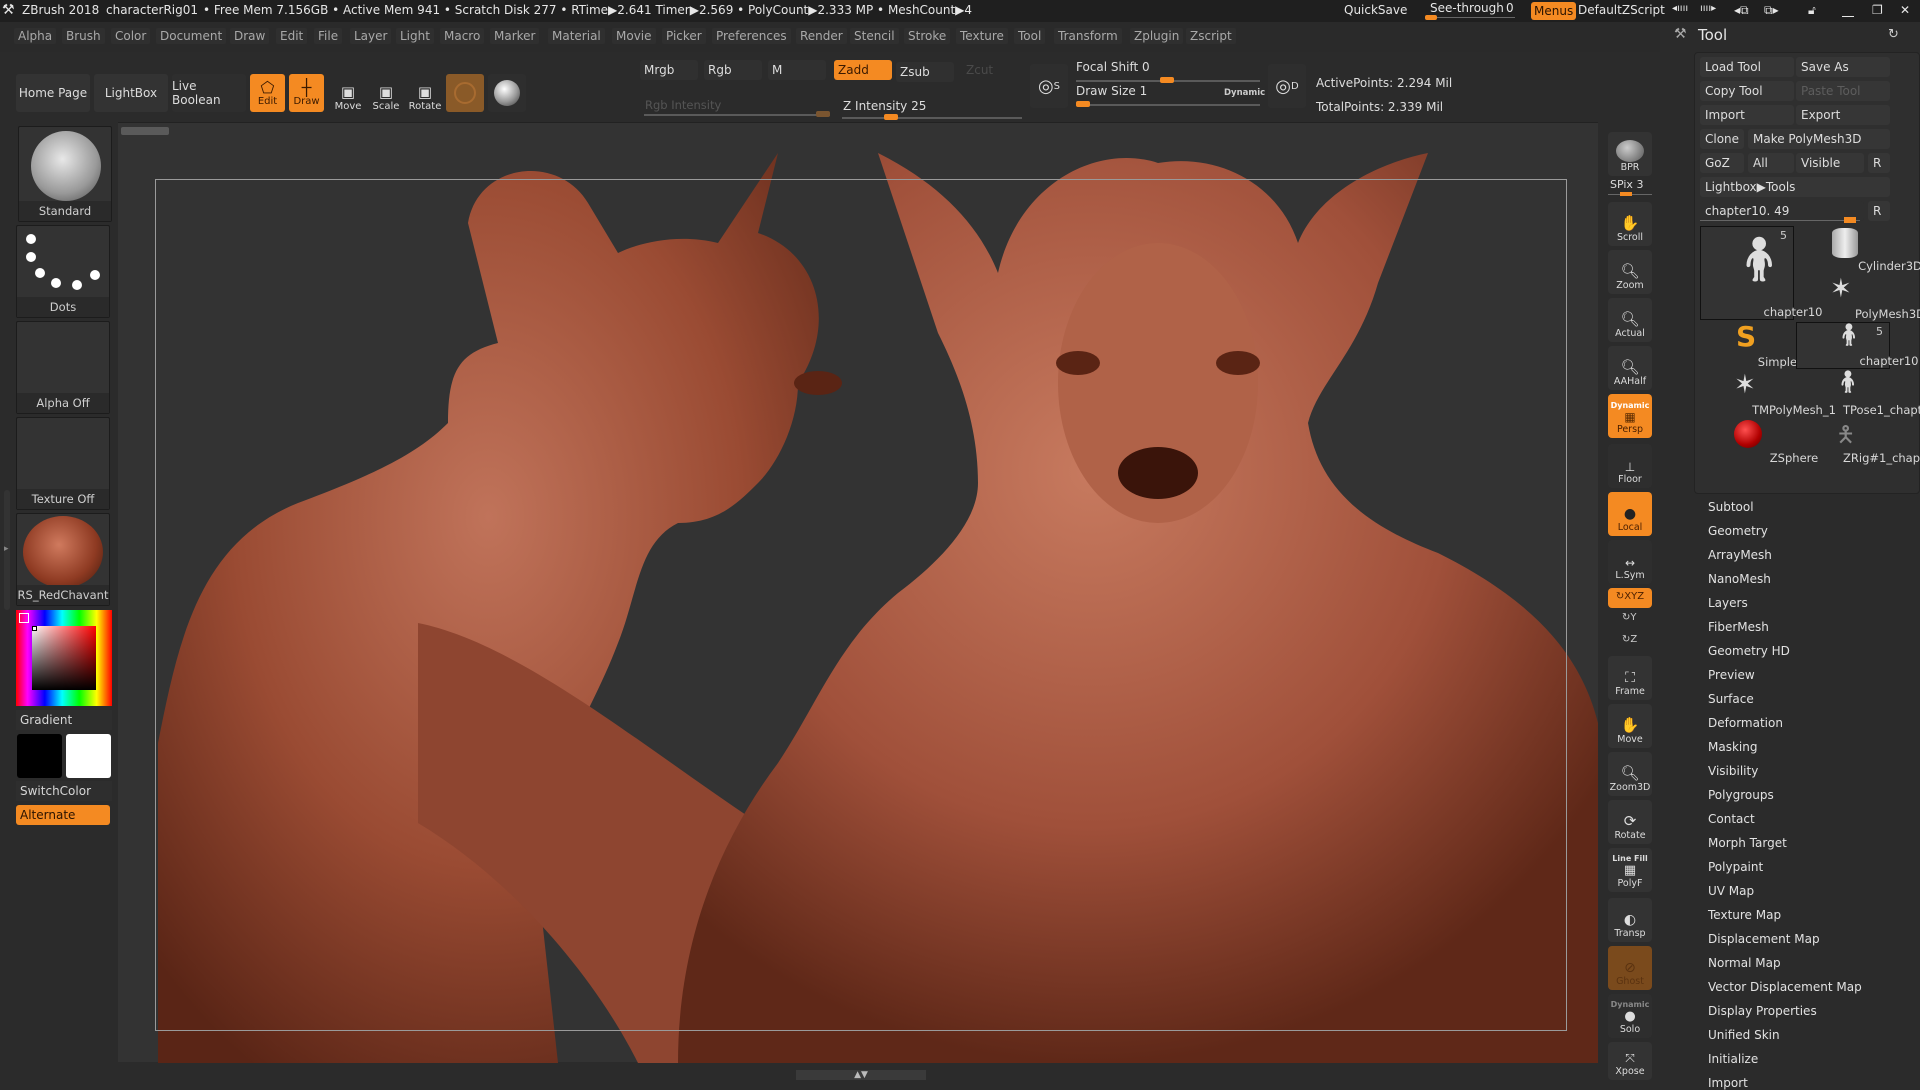  I want to click on goz-visible-button: Visible, so click(1830, 163).